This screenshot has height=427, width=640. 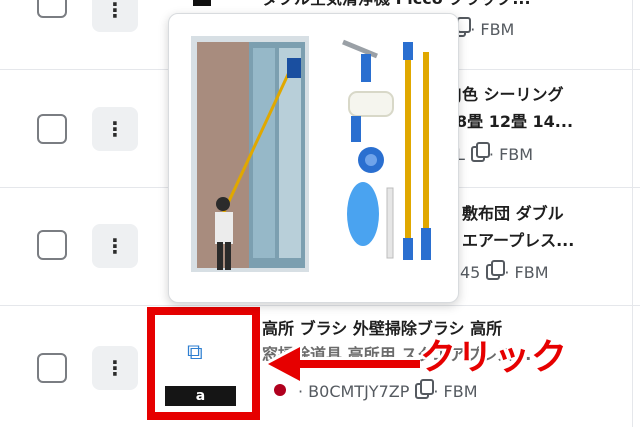 I want to click on product-meta: L · FBM, so click(x=495, y=154).